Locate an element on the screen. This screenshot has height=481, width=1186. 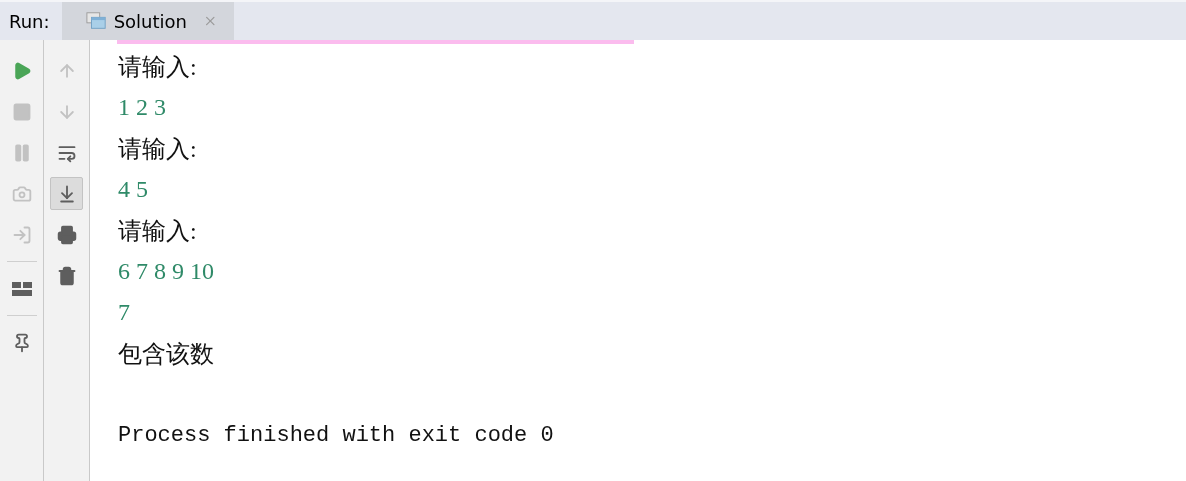
run-label: Run: is located at coordinates (29, 21).